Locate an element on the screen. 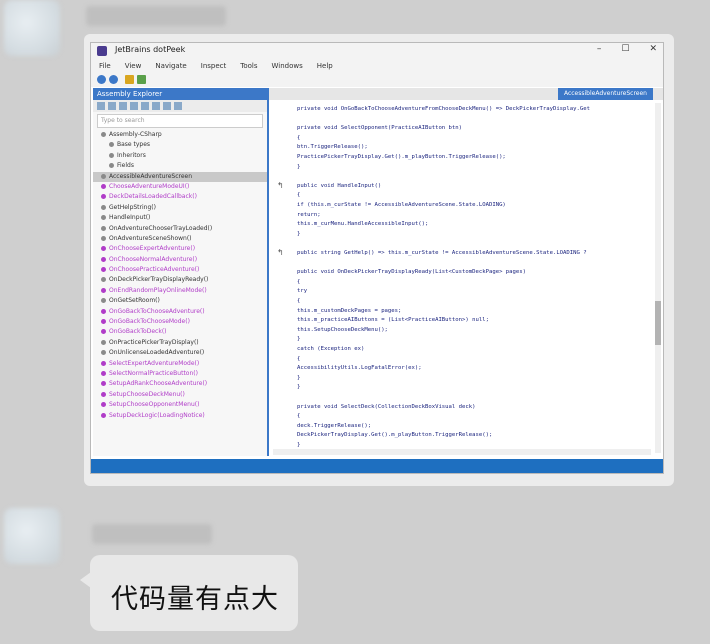  tree-item: SelectExpertAdventureMode() is located at coordinates (180, 364).